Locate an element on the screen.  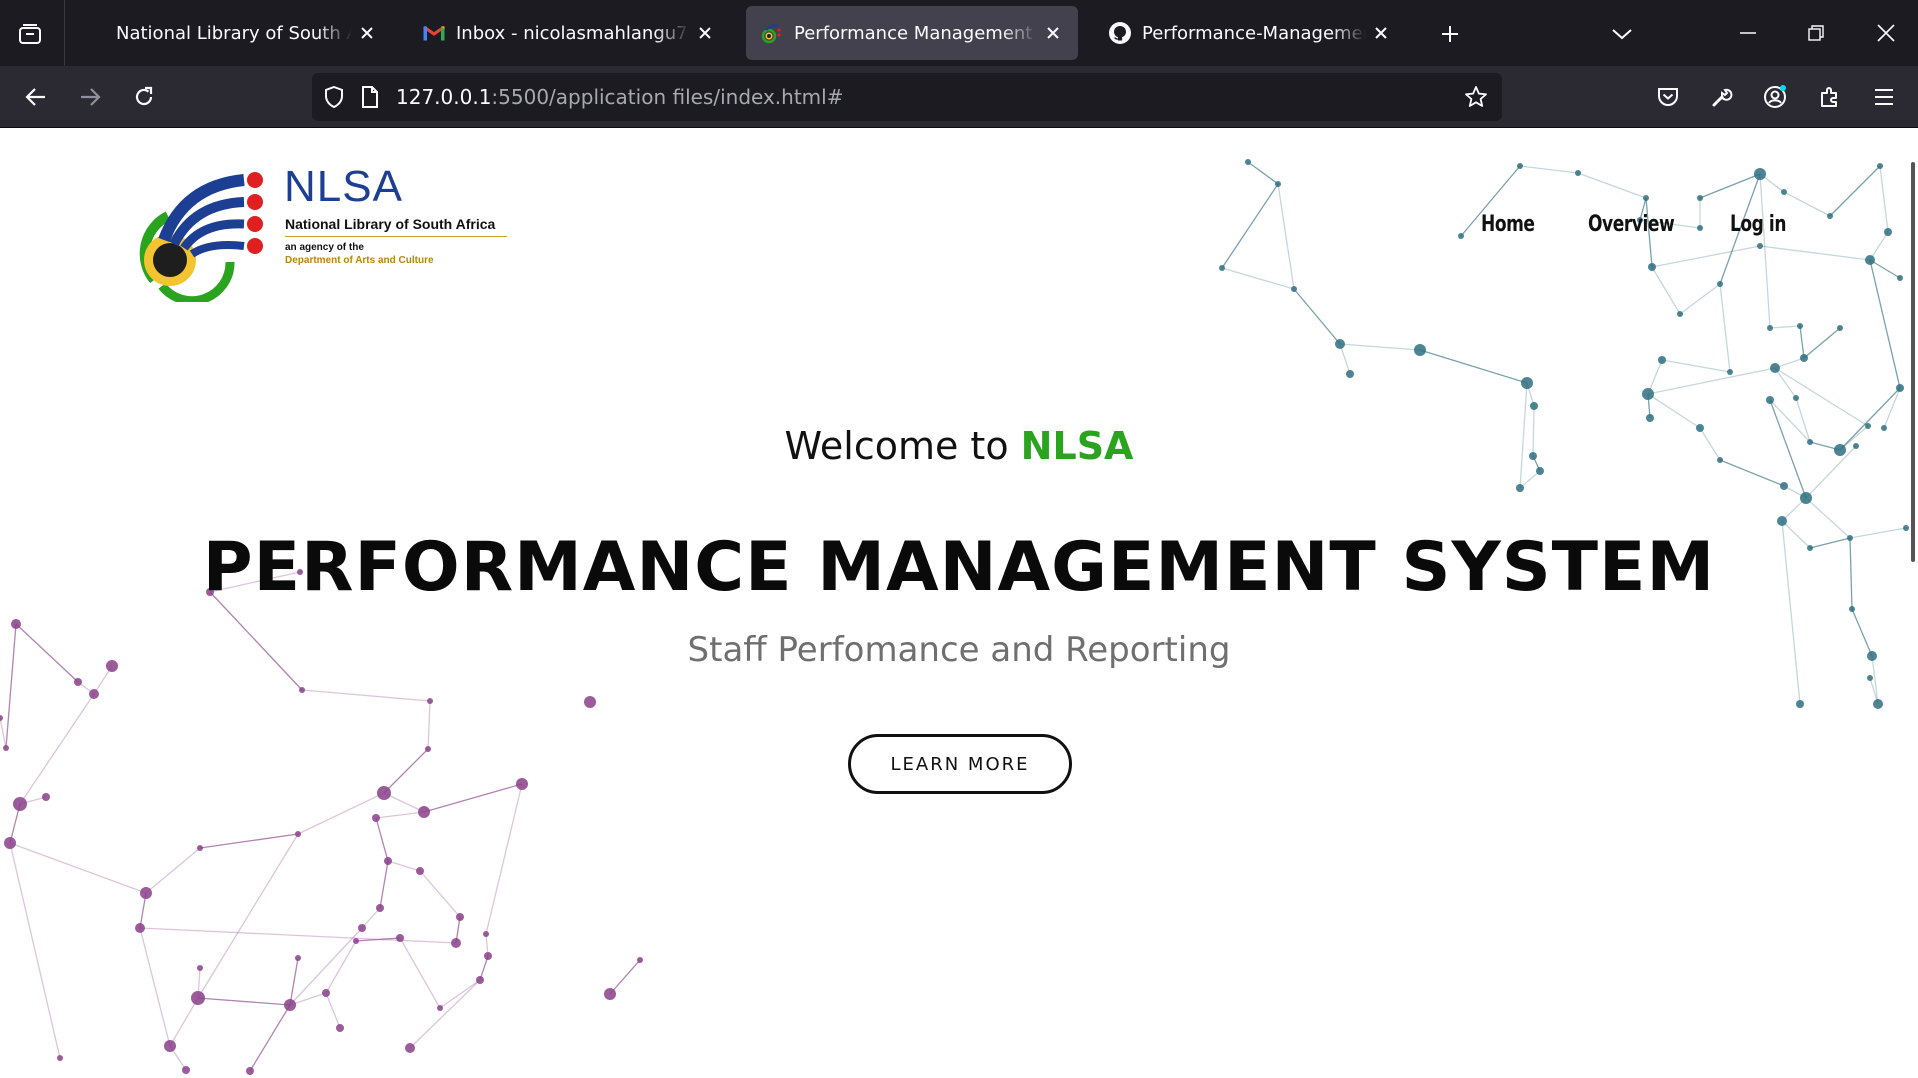
account-icon is located at coordinates (1776, 97).